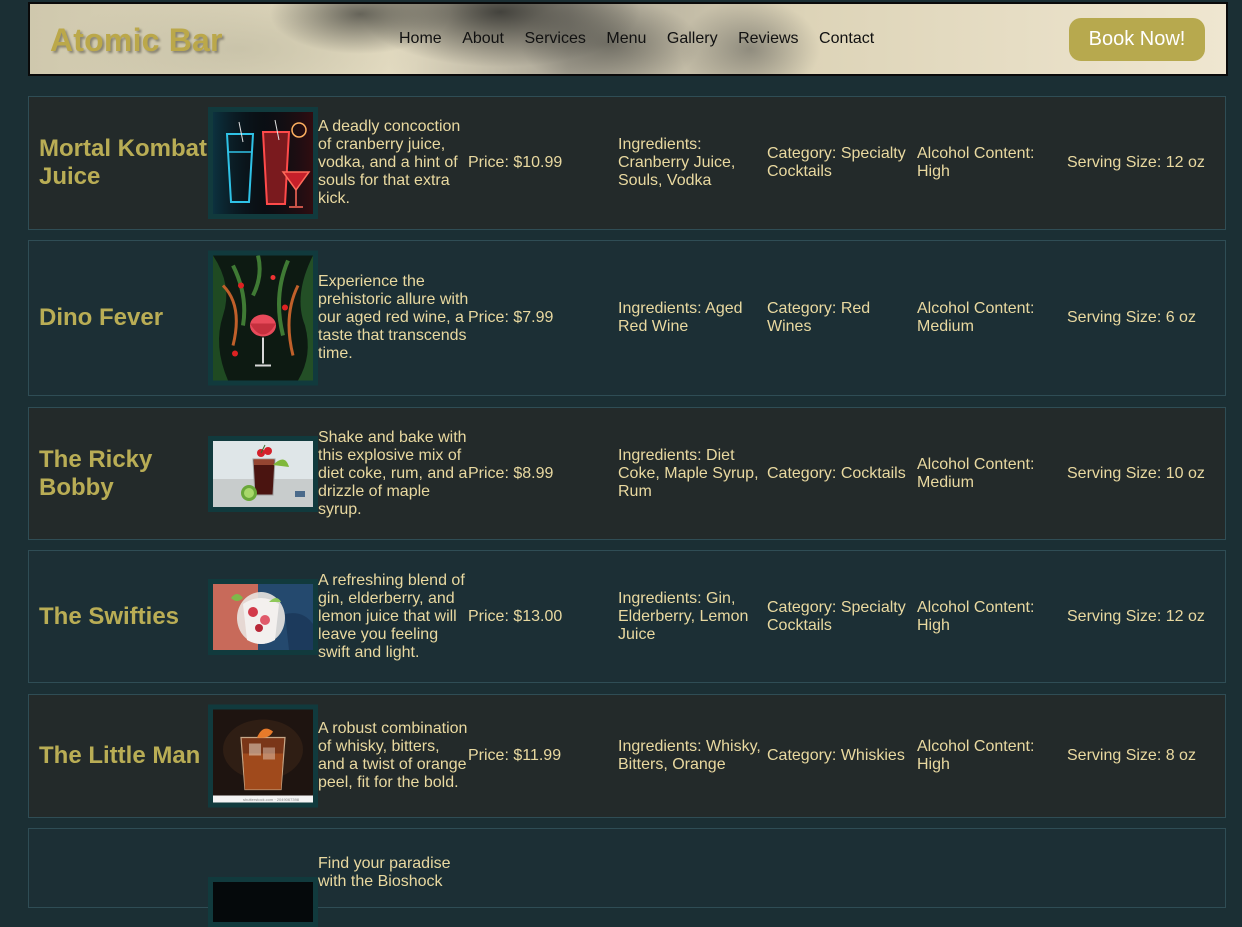 The height and width of the screenshot is (927, 1242). Describe the element at coordinates (836, 755) in the screenshot. I see `drink-category: Category: Whiskies` at that location.